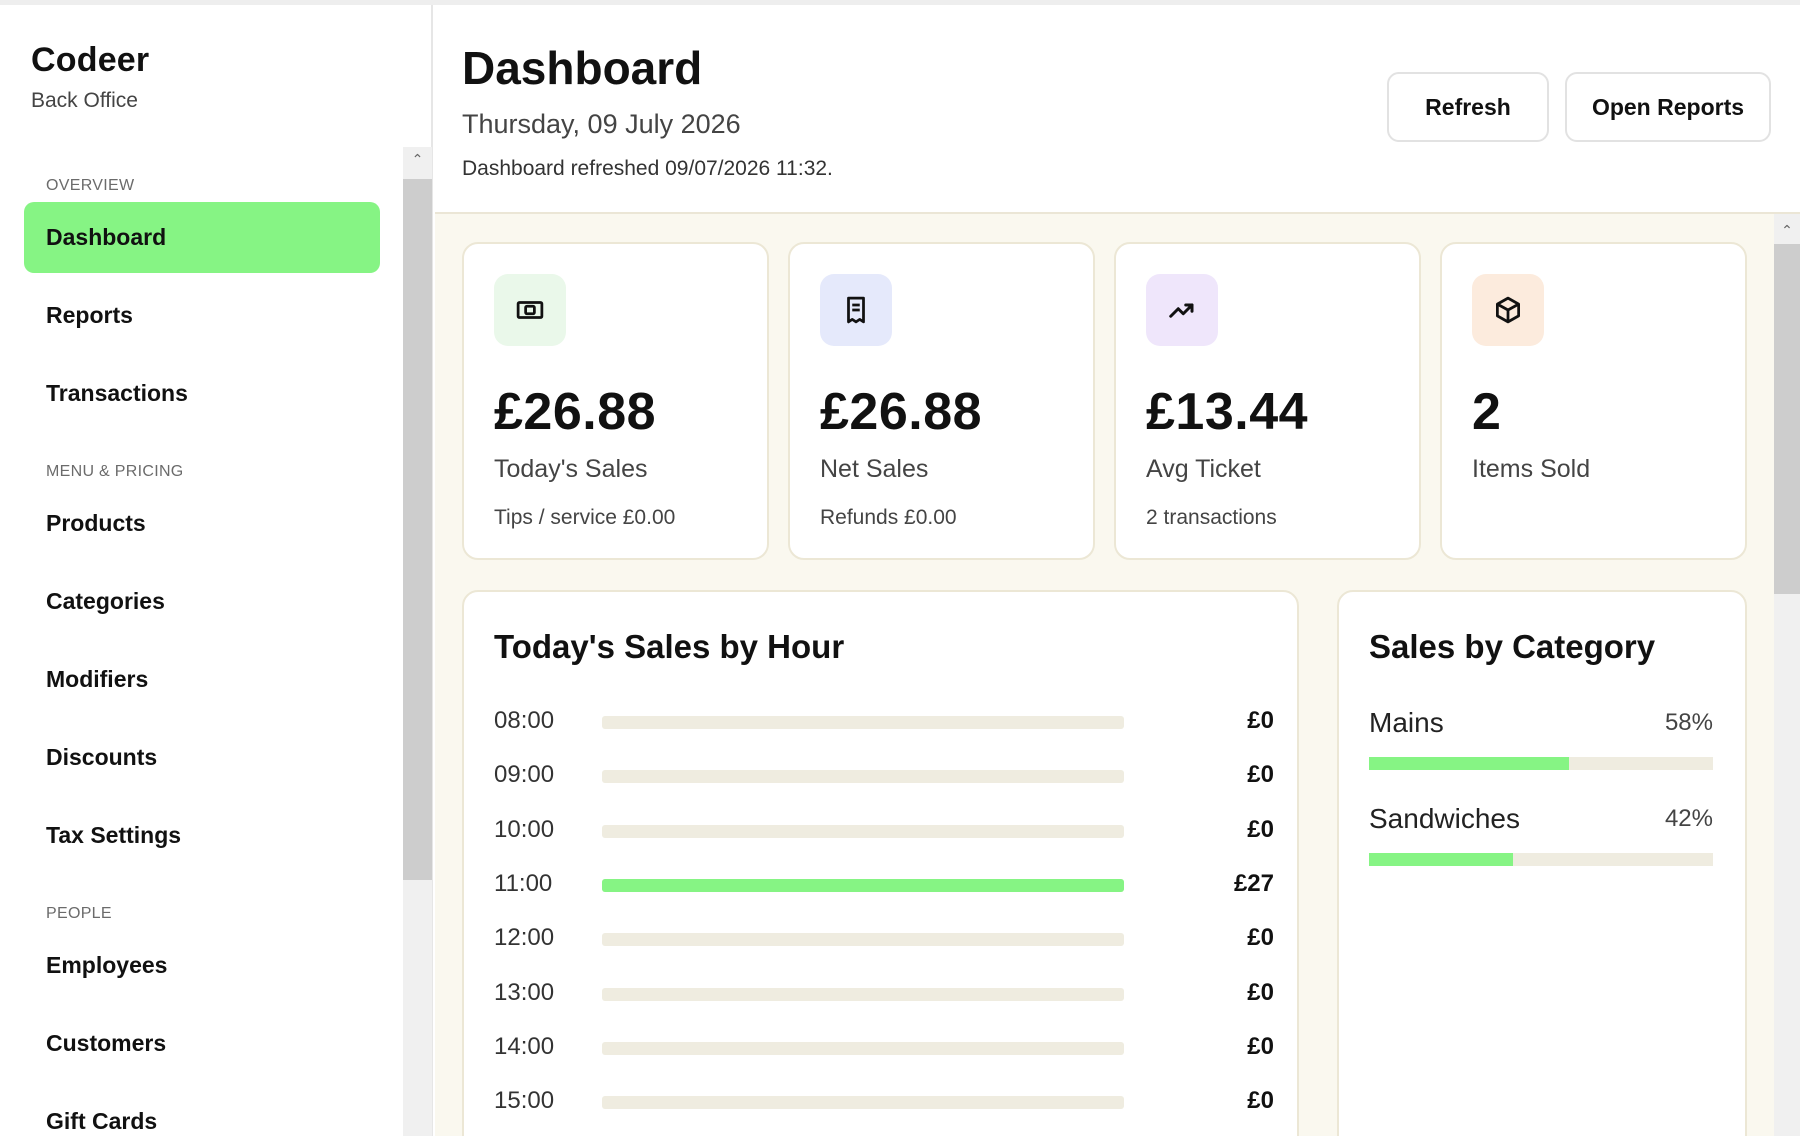  Describe the element at coordinates (647, 168) in the screenshot. I see `refresh-status: Dashboard refreshed 09/07/2026 11:32.` at that location.